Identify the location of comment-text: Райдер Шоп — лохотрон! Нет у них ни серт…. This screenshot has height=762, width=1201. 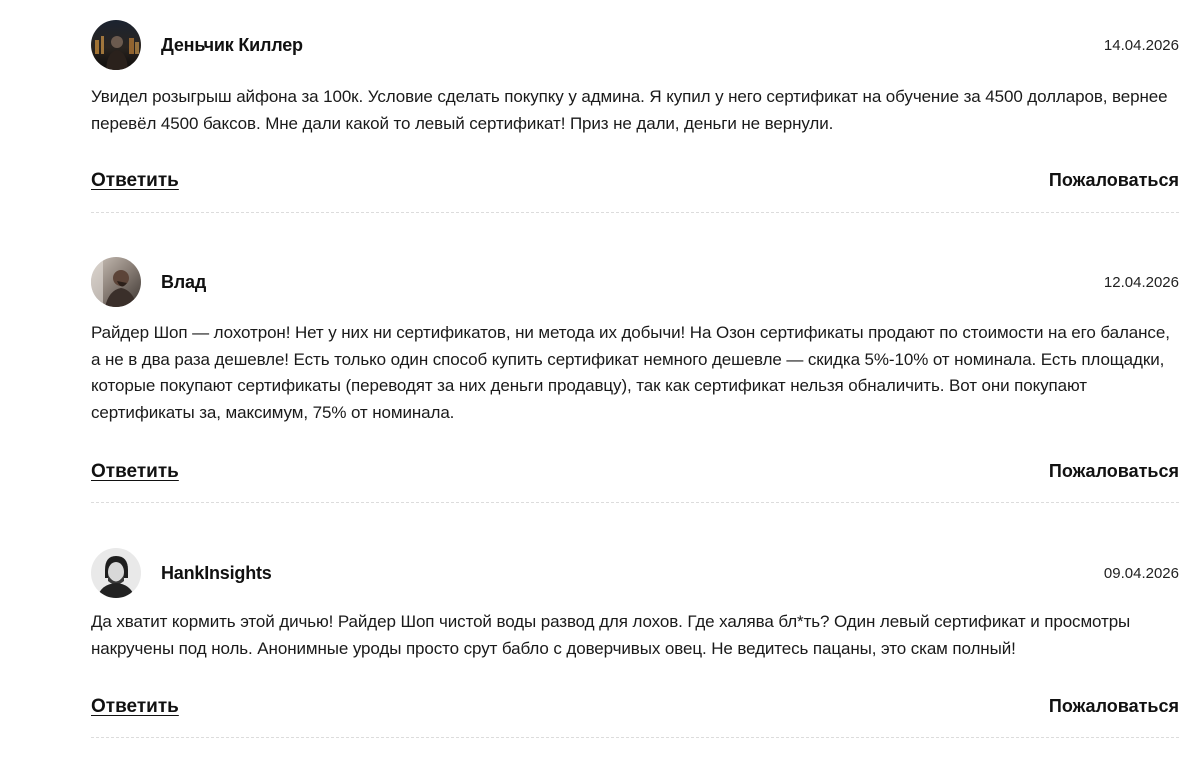
(630, 372).